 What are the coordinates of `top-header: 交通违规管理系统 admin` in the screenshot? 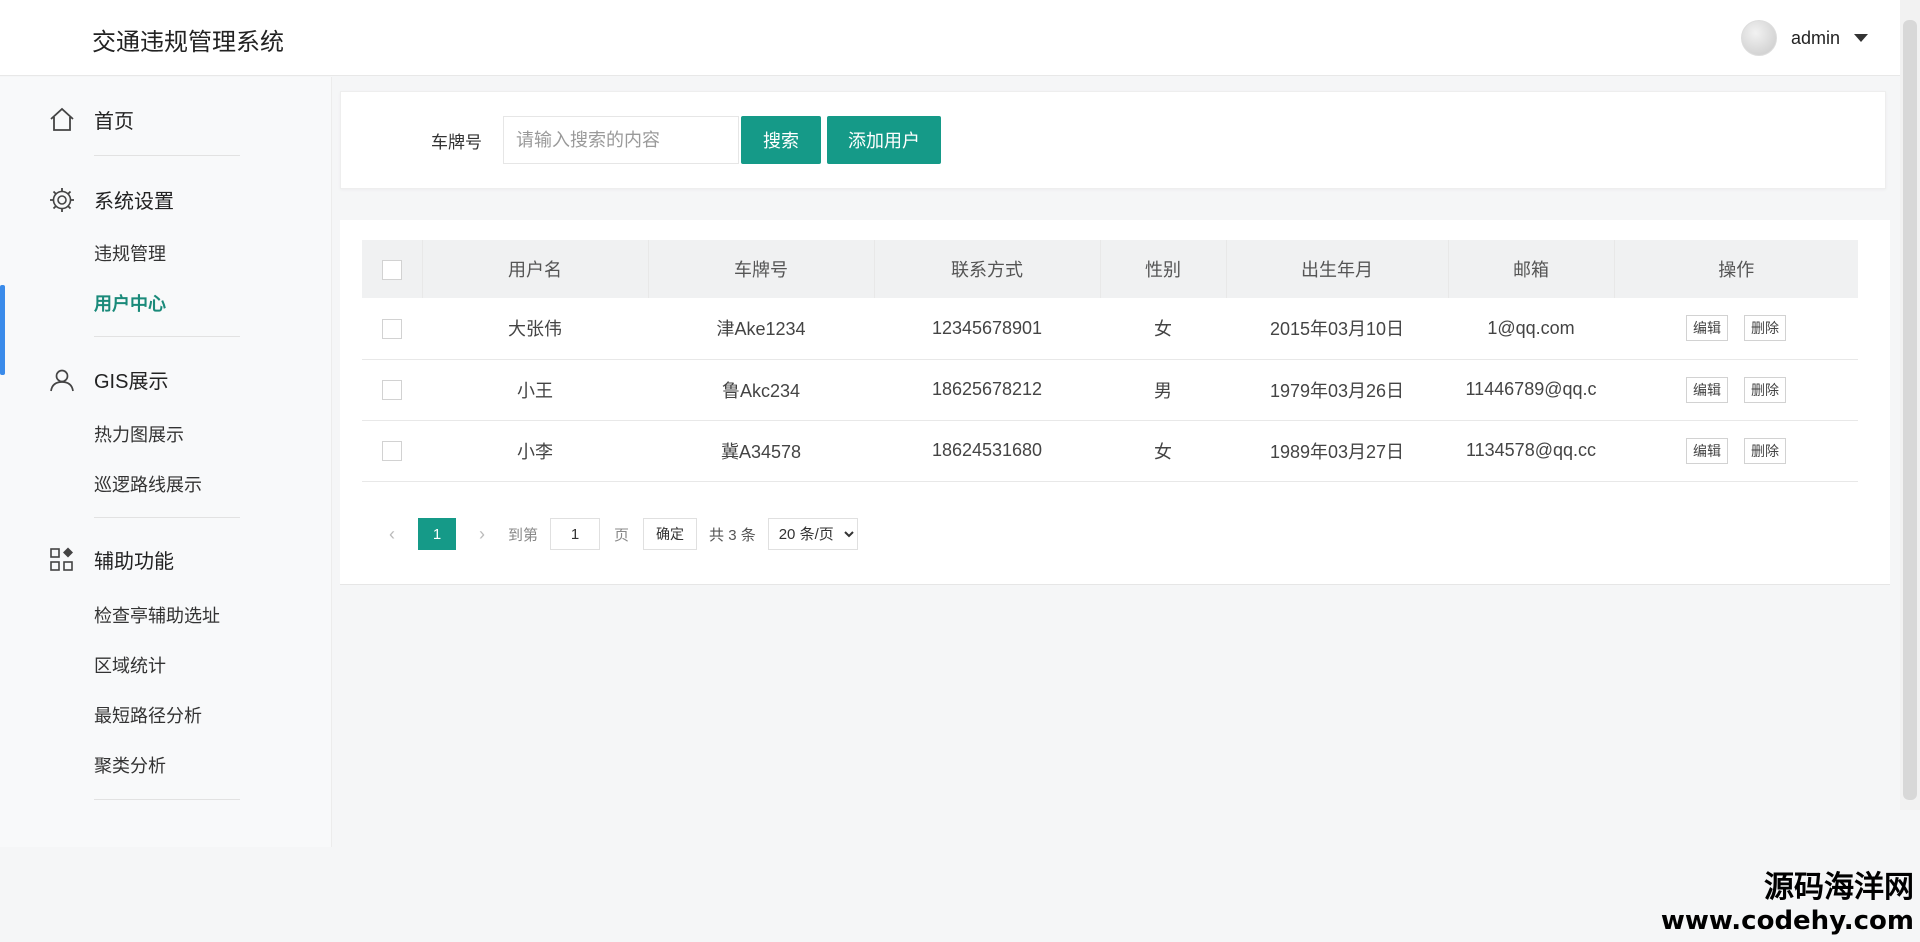 It's located at (960, 38).